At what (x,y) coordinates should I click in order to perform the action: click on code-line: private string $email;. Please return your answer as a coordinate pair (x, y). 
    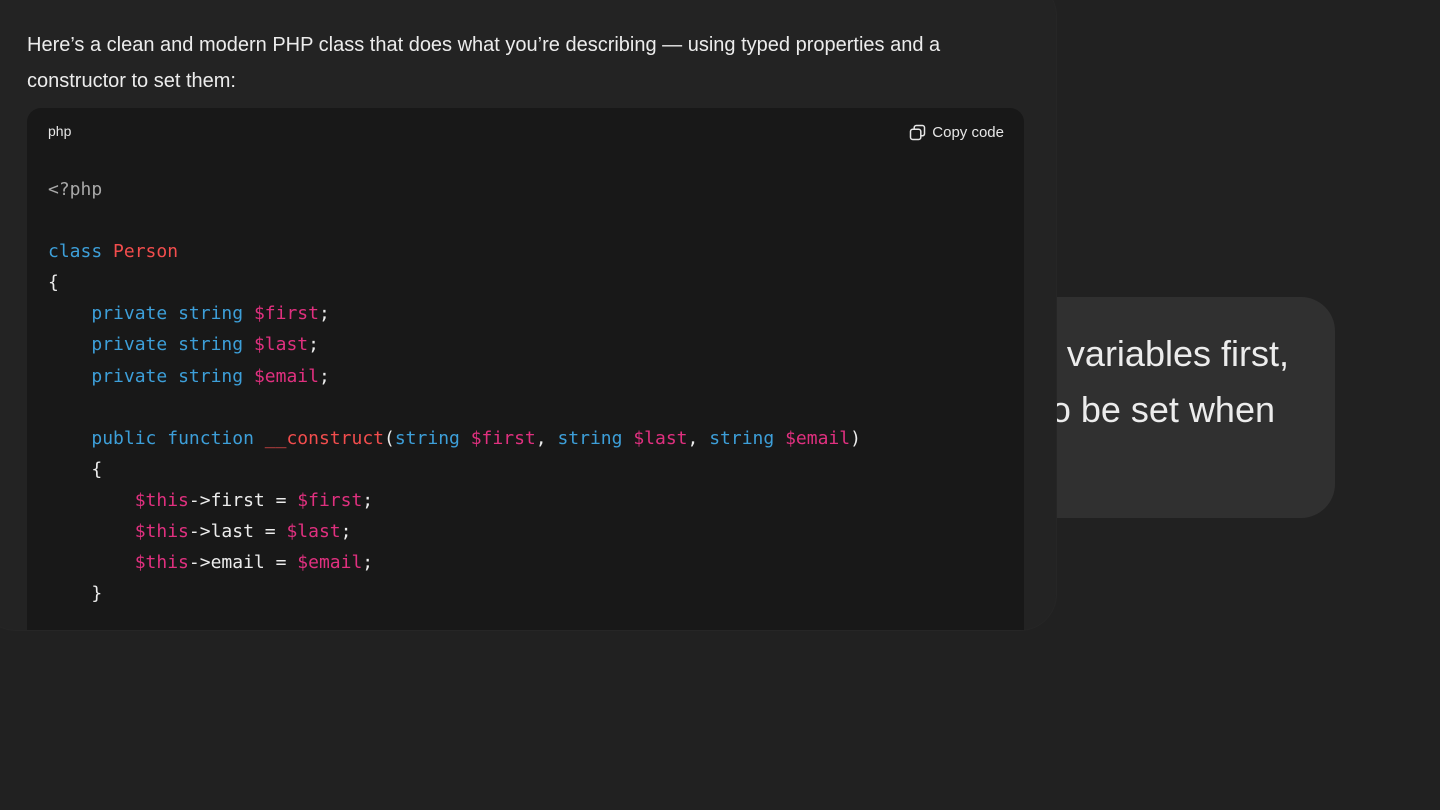
    Looking at the image, I should click on (454, 376).